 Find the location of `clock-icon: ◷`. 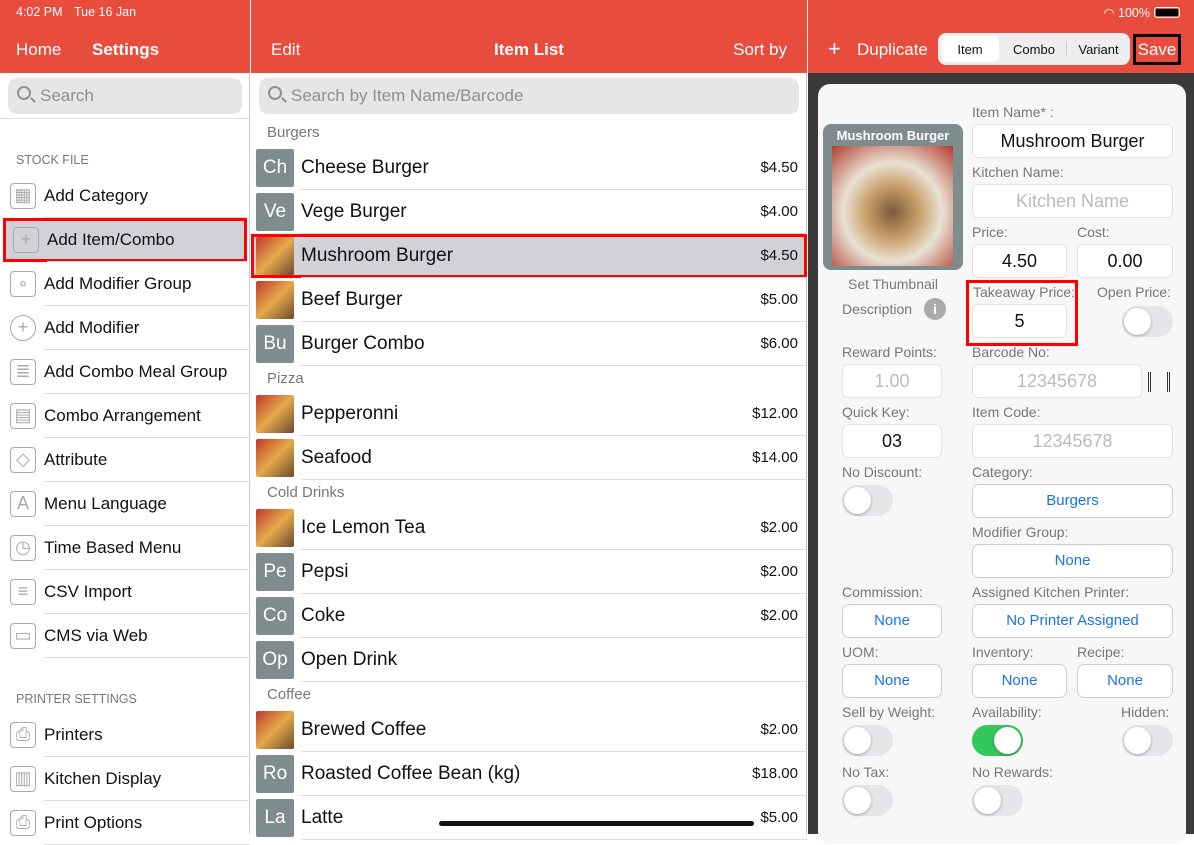

clock-icon: ◷ is located at coordinates (23, 548).